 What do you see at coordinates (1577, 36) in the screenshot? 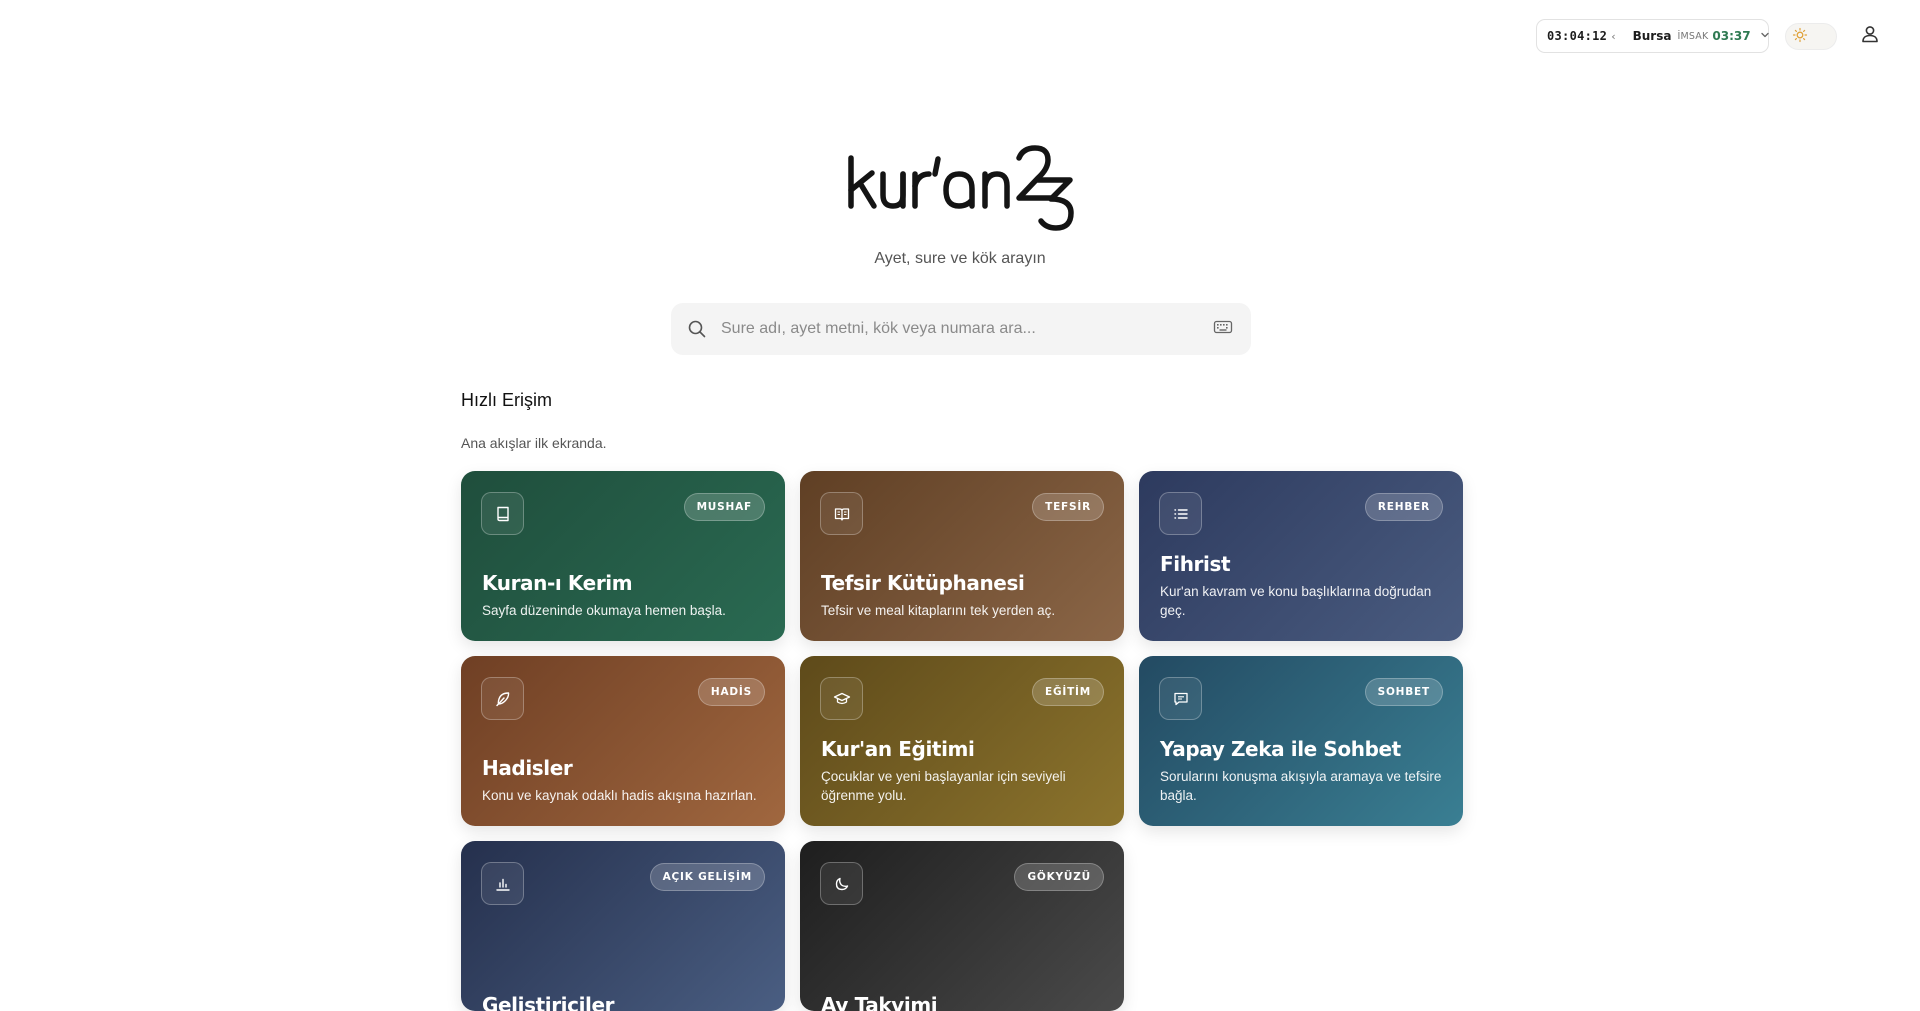
I see `clock-countdown: 03:04:12` at bounding box center [1577, 36].